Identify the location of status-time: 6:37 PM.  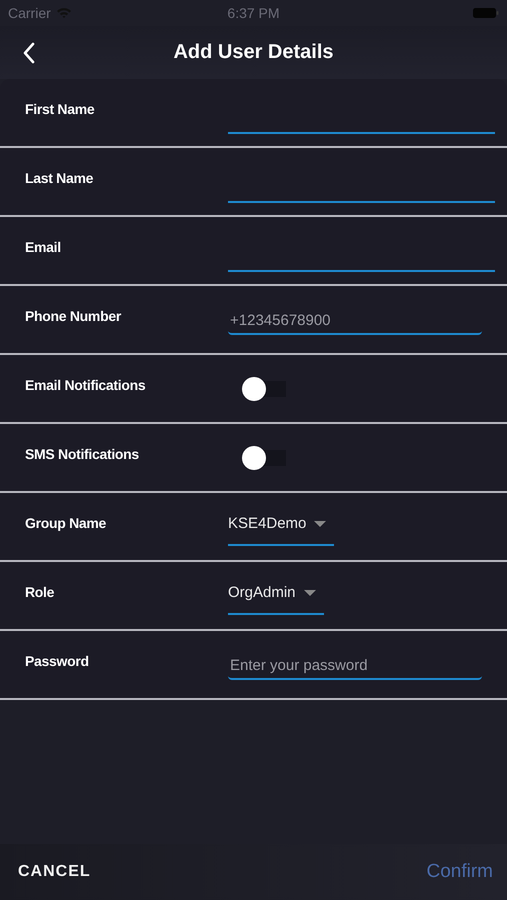
(253, 13).